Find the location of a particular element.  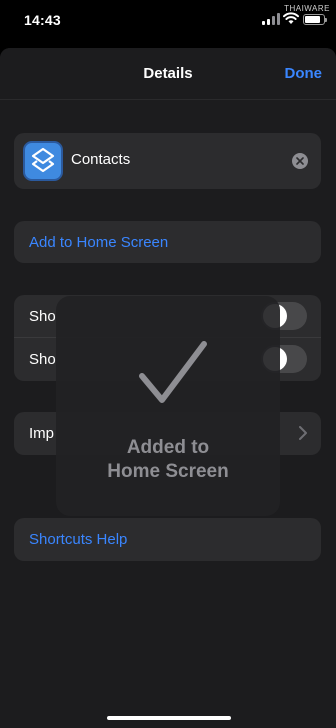

status-time: 14:43 is located at coordinates (42, 20).